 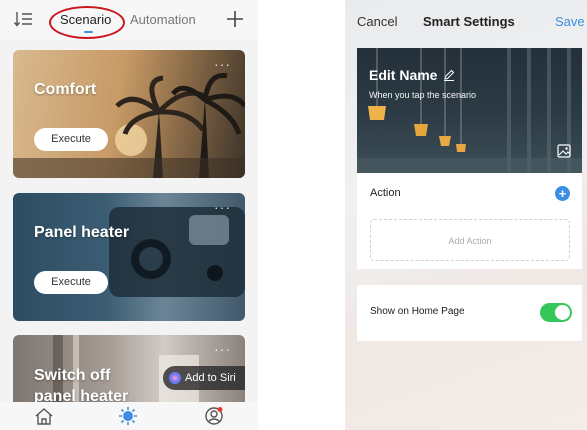 What do you see at coordinates (81, 386) in the screenshot?
I see `scene-title: Switch off panel heater` at bounding box center [81, 386].